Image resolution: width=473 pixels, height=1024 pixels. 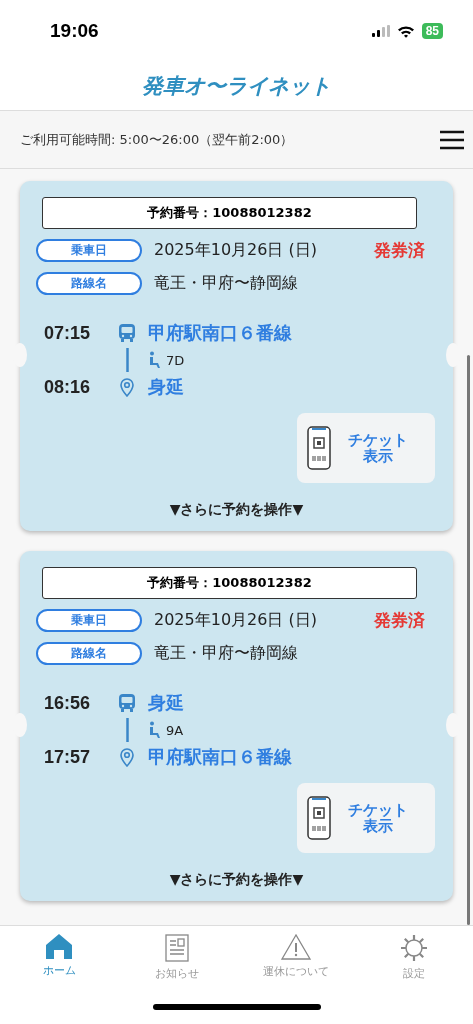 What do you see at coordinates (177, 948) in the screenshot?
I see `newspaper-icon` at bounding box center [177, 948].